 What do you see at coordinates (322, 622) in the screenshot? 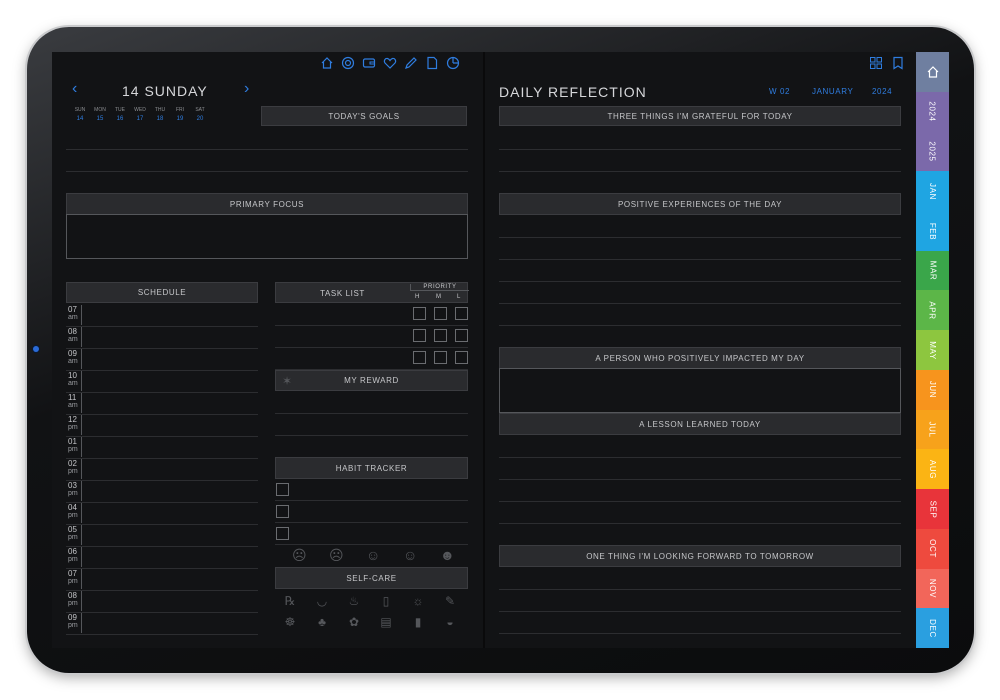
I see `pet-icon: ♣` at bounding box center [322, 622].